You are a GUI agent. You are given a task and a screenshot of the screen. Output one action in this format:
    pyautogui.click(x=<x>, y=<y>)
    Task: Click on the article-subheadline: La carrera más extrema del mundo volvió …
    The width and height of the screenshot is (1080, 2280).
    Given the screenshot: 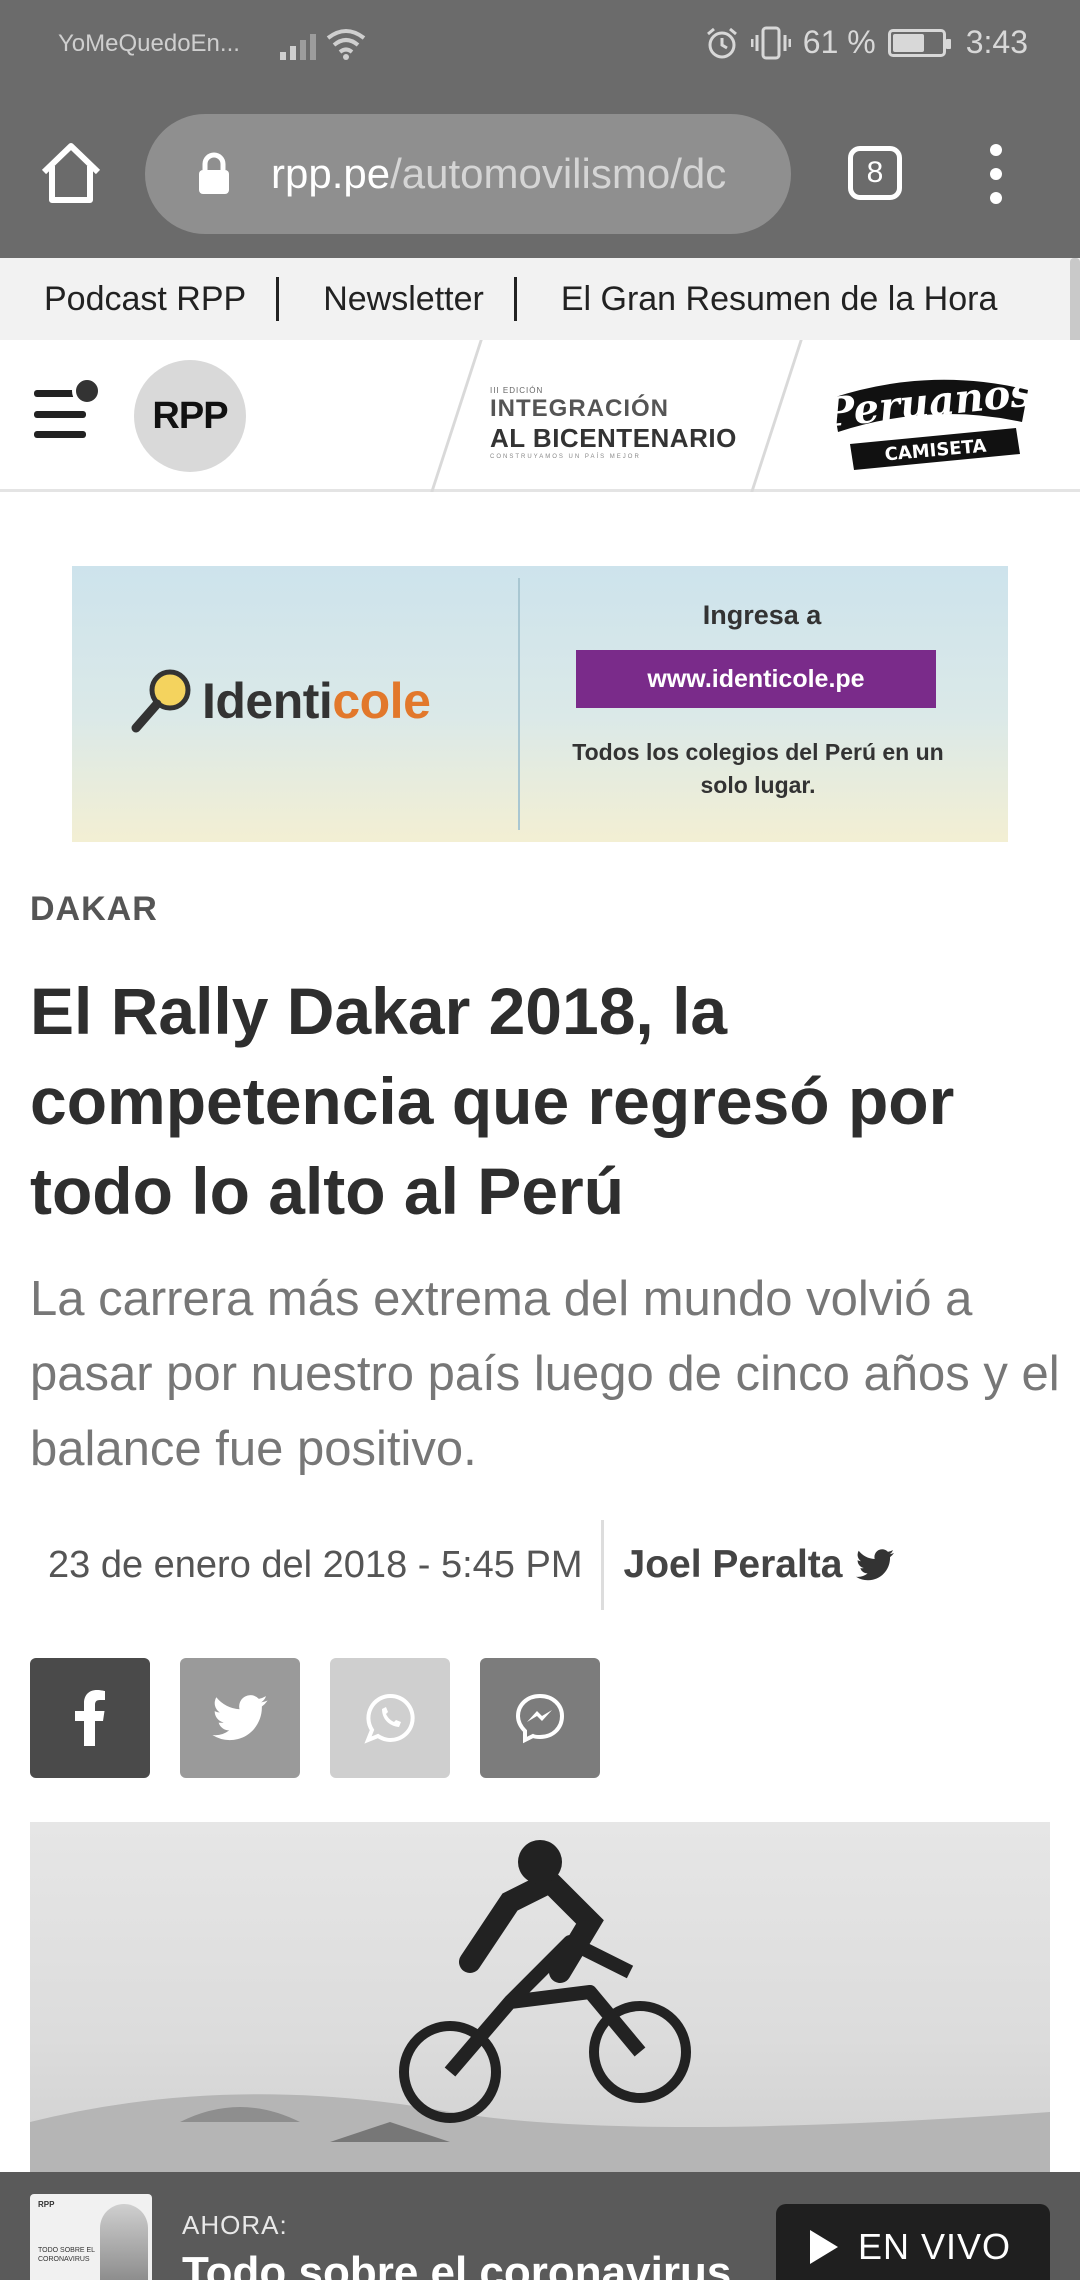 What is the action you would take?
    pyautogui.click(x=545, y=1374)
    